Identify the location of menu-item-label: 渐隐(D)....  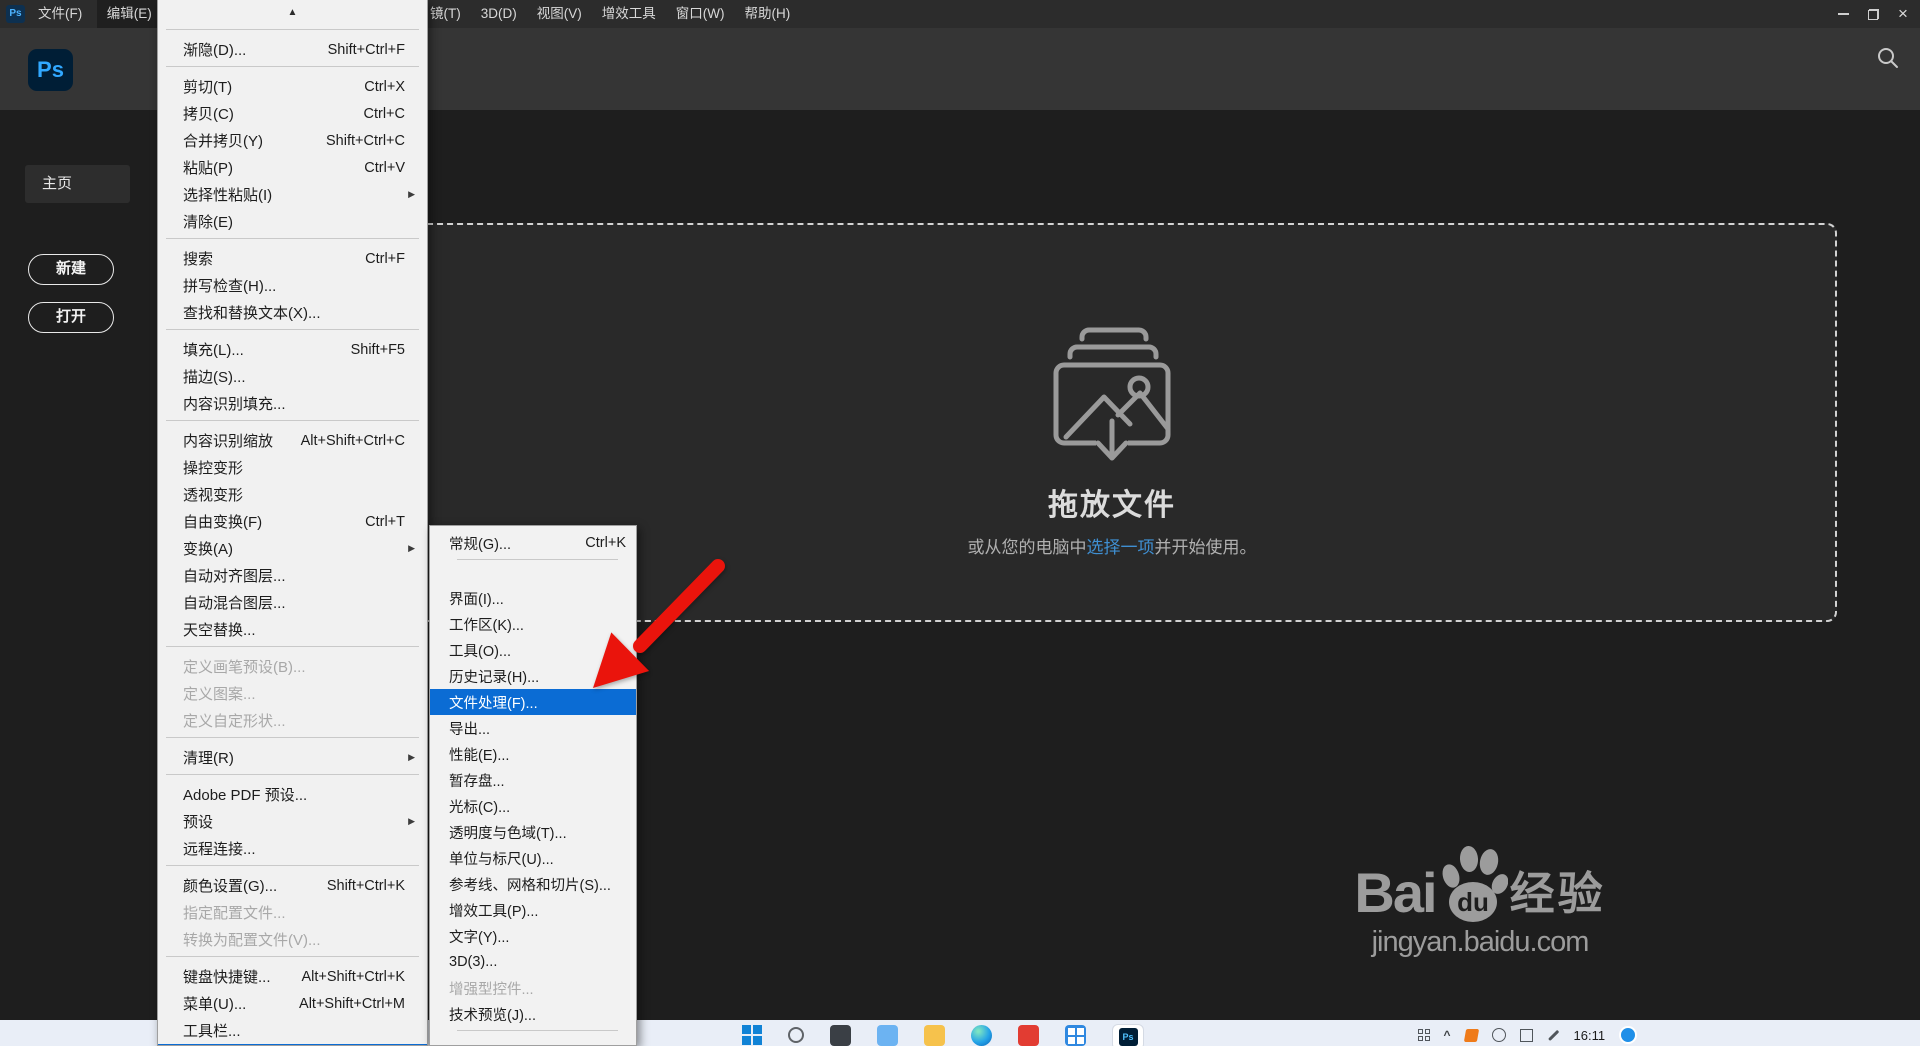
(215, 50).